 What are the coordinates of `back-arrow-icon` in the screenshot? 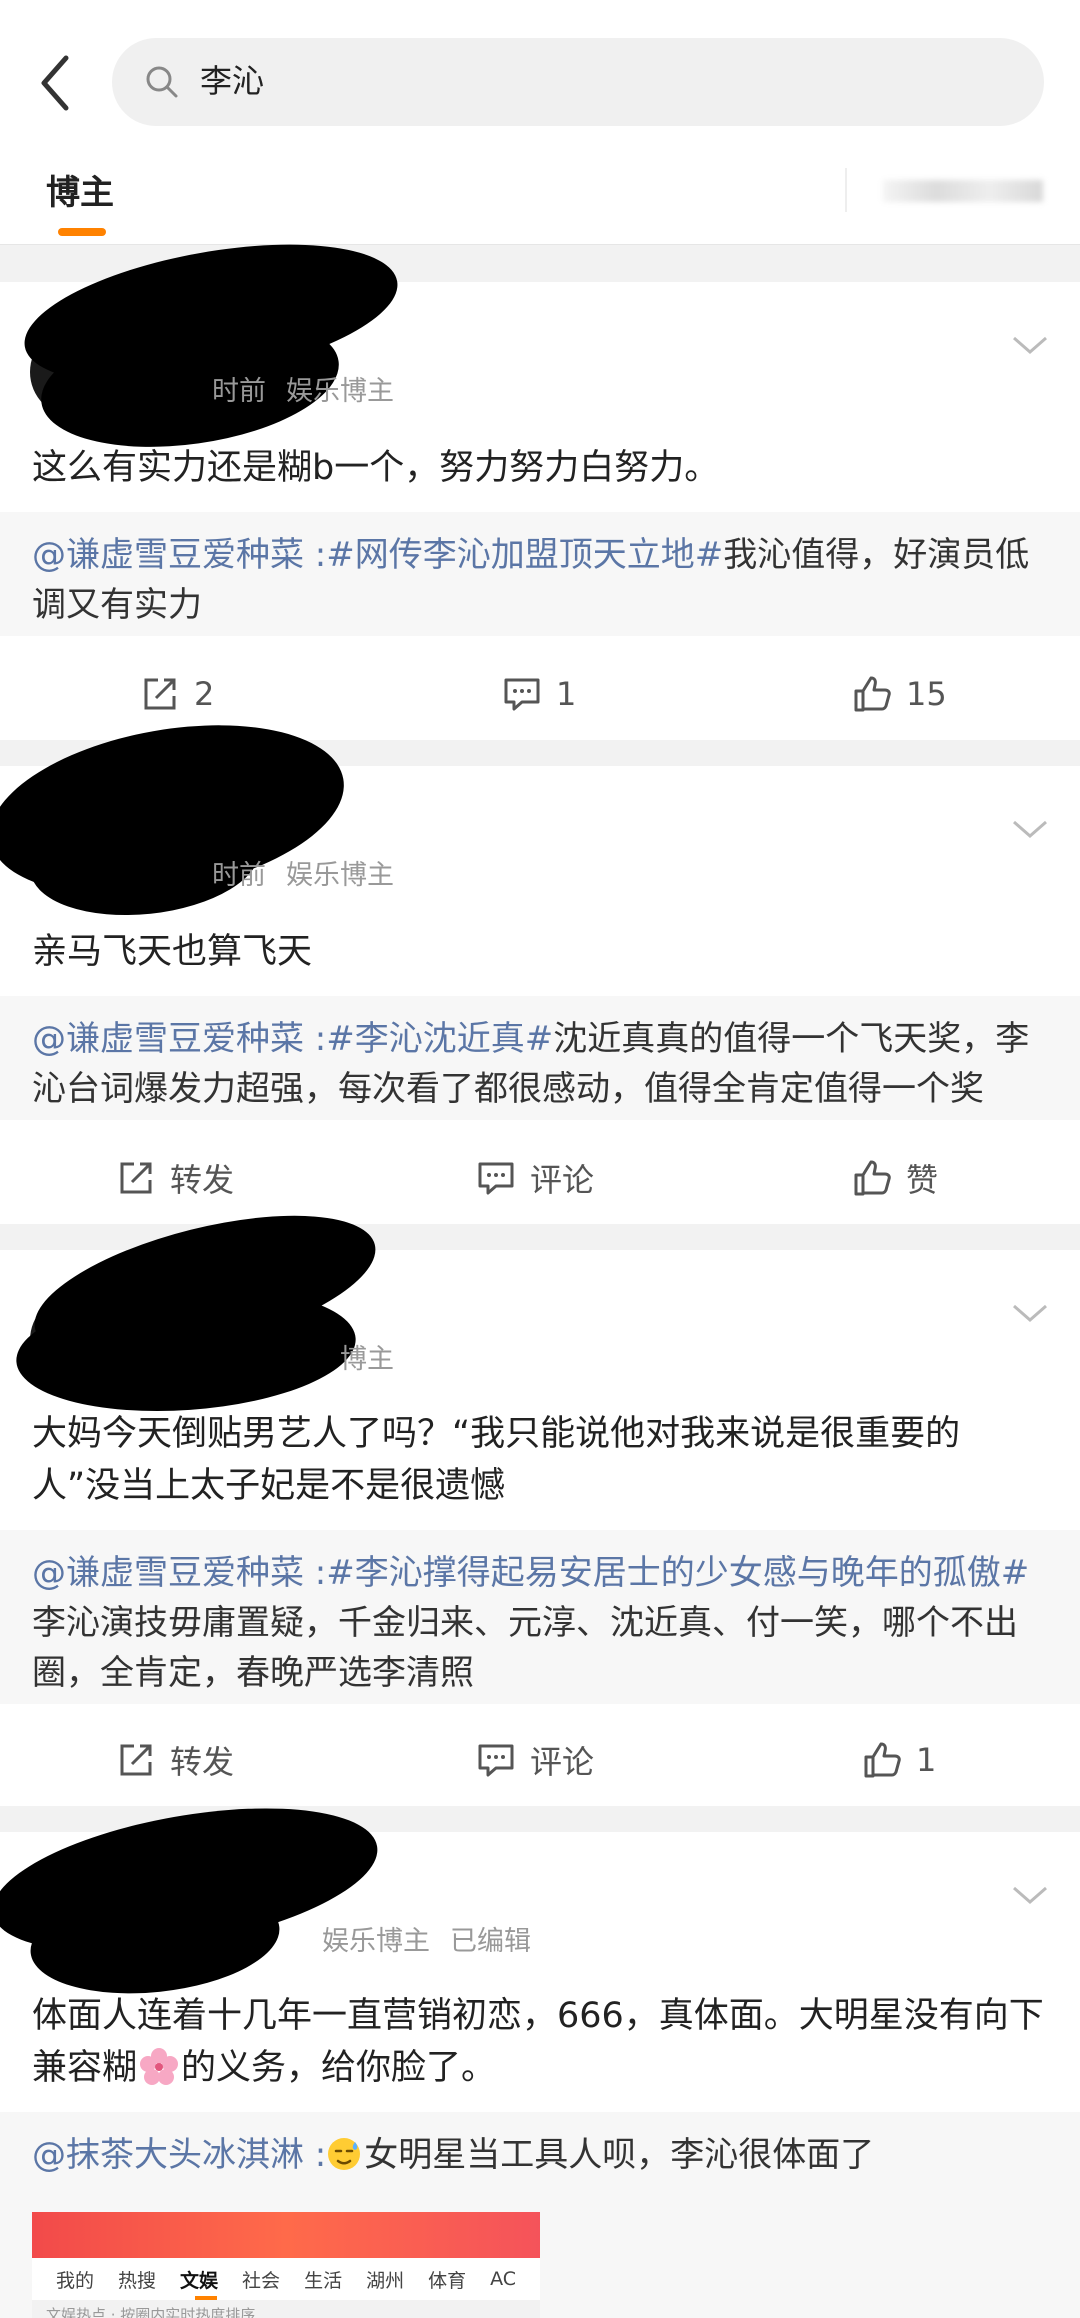 It's located at (57, 83).